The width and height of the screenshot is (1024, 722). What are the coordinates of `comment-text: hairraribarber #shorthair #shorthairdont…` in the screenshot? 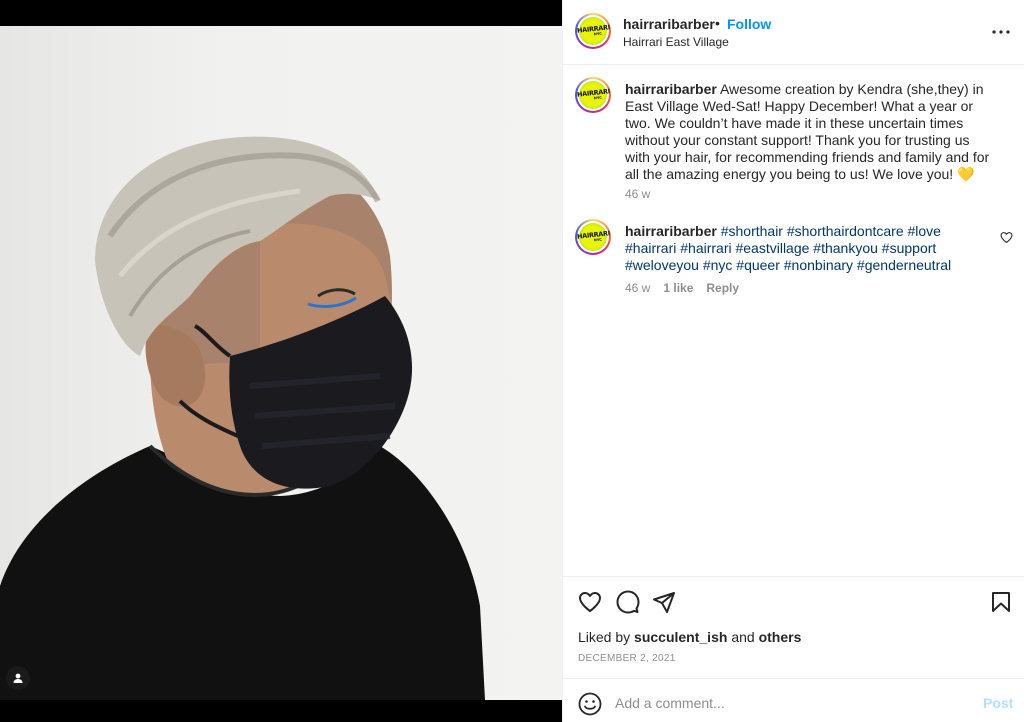 It's located at (806, 248).